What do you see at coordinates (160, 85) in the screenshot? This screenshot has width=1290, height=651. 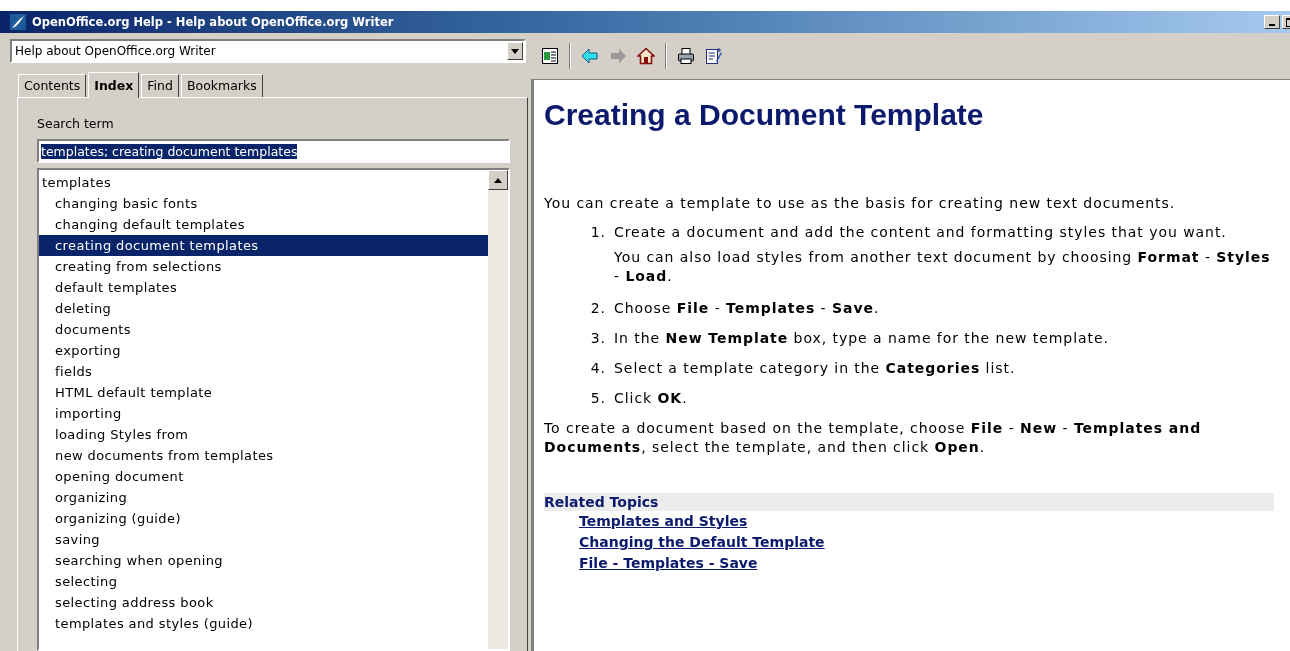 I see `tab: Find` at bounding box center [160, 85].